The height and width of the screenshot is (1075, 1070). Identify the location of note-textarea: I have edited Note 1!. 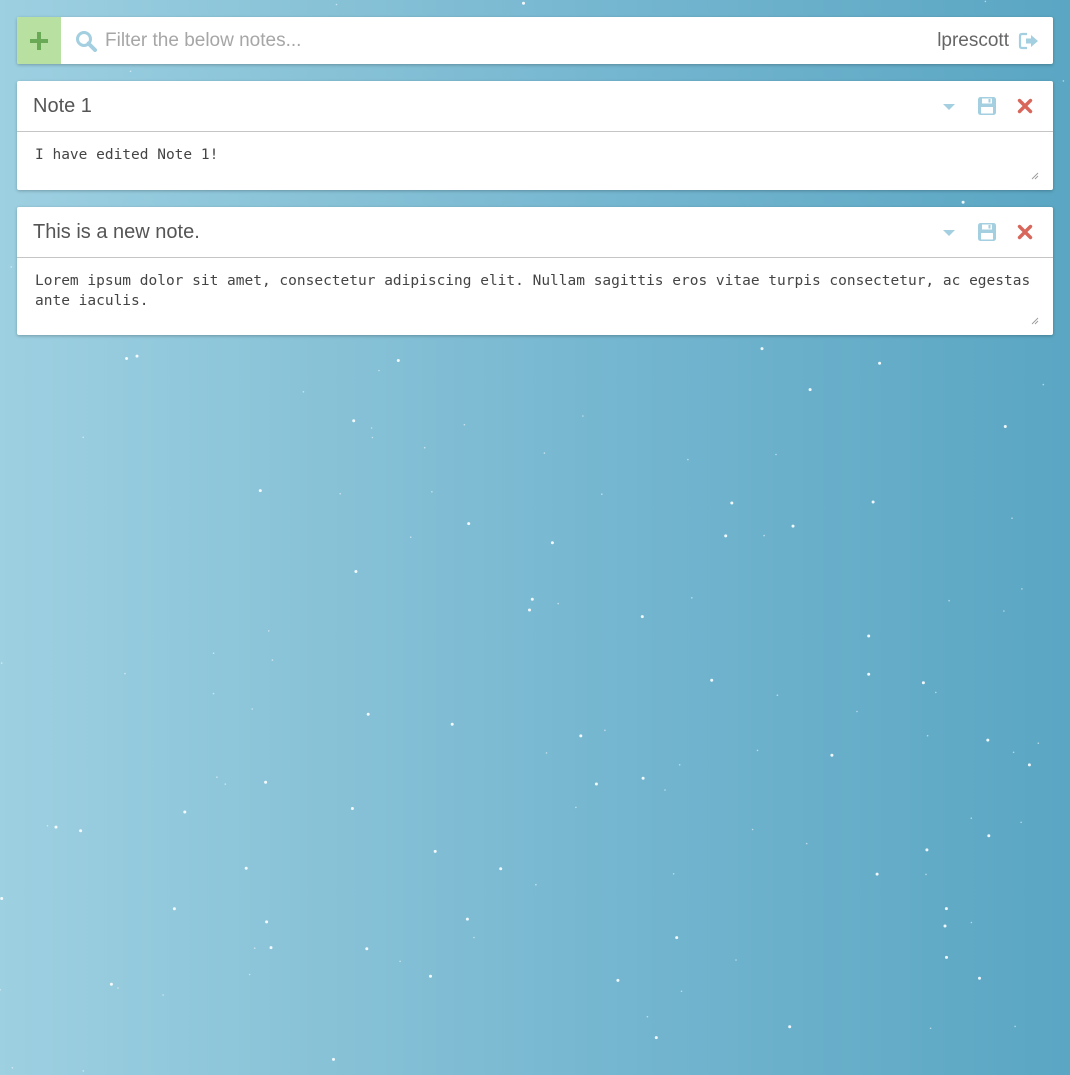
(535, 161).